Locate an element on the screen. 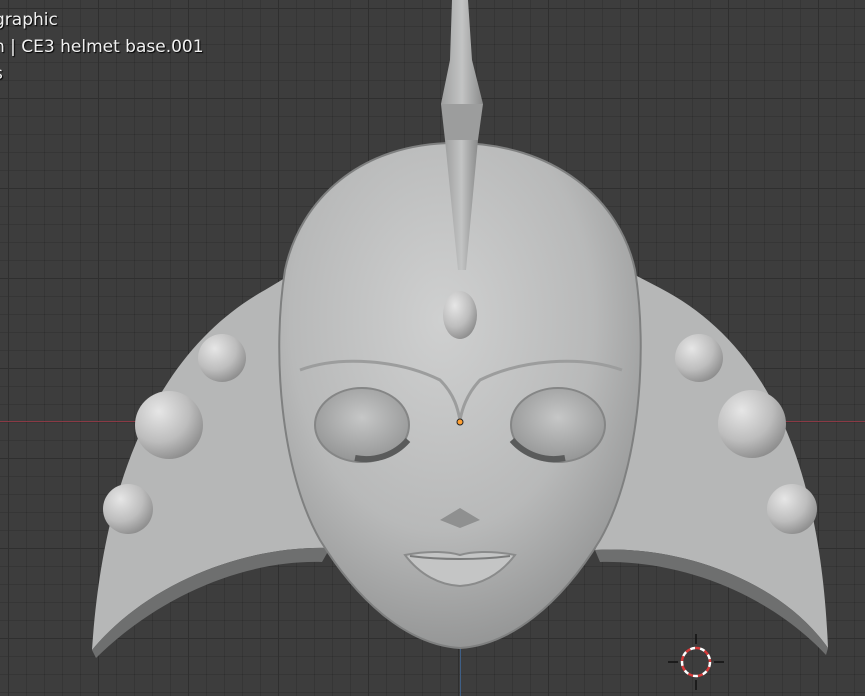 The height and width of the screenshot is (696, 865). view-name-label: graphic is located at coordinates (29, 20).